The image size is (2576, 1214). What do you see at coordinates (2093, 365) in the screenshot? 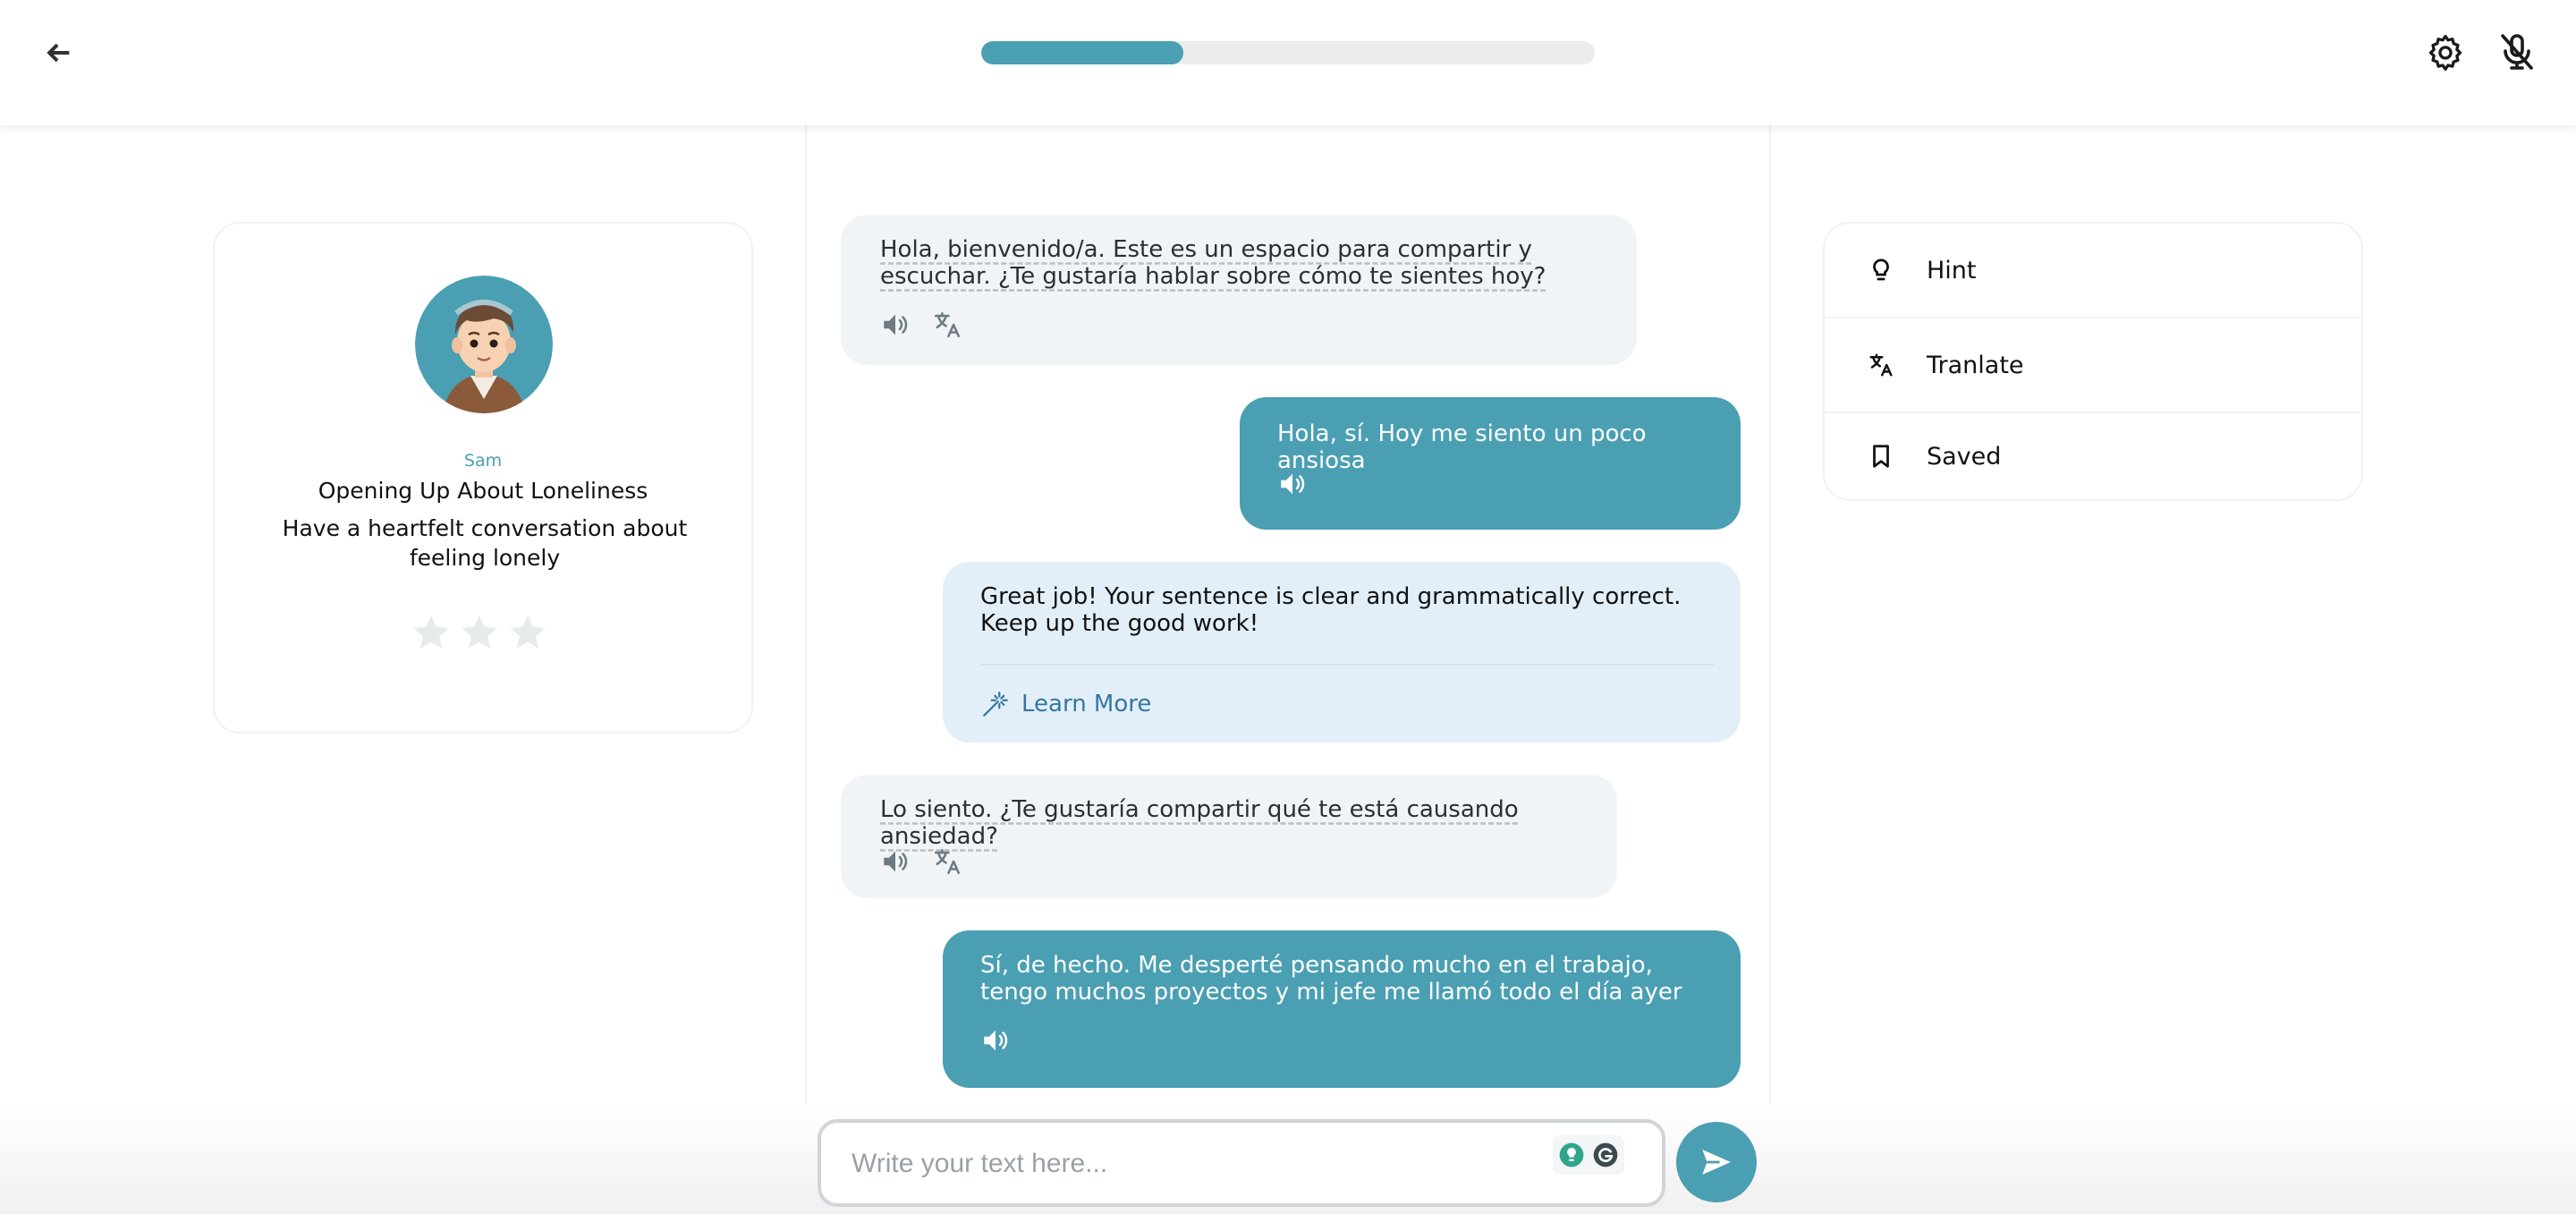
I see `menu-item-translate: Tranlate` at bounding box center [2093, 365].